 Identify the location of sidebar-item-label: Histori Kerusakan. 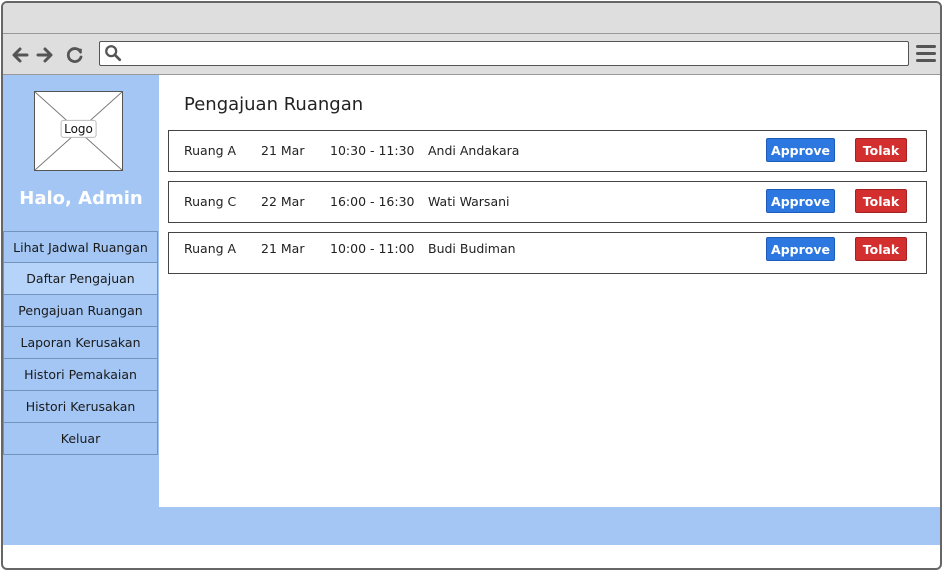
(80, 406).